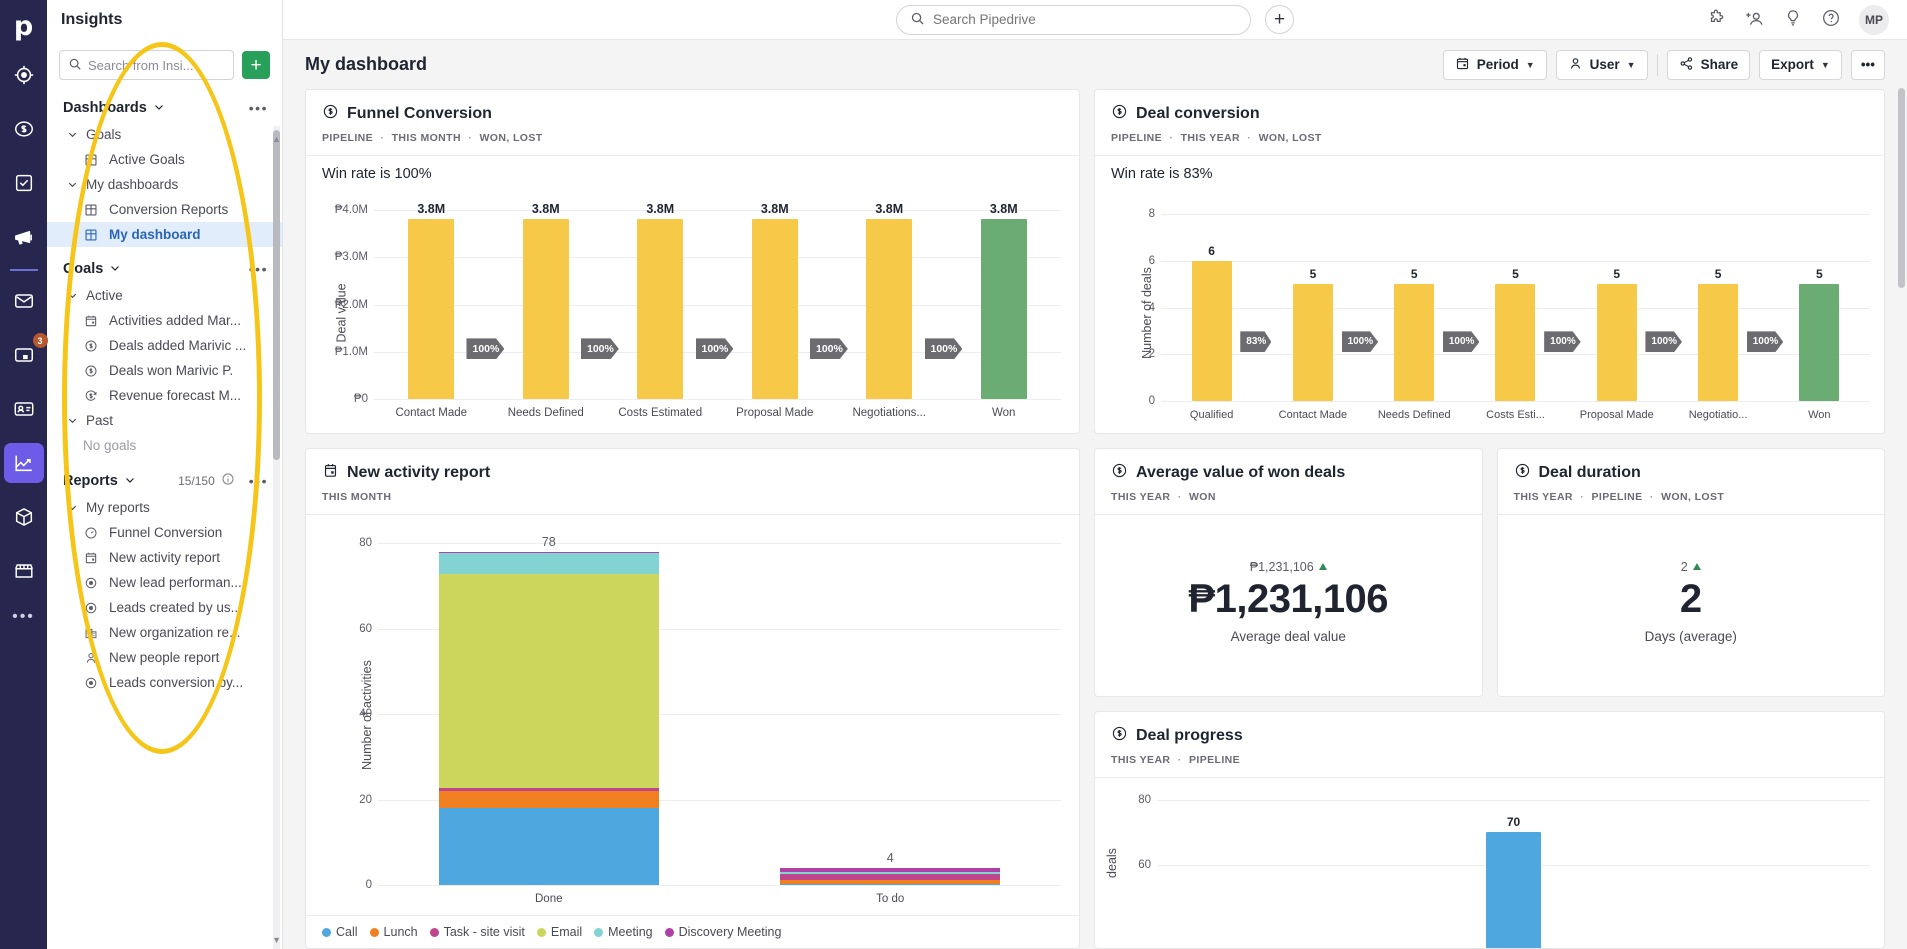 The height and width of the screenshot is (949, 1907). I want to click on dashboards-menu-icon: •••, so click(258, 108).